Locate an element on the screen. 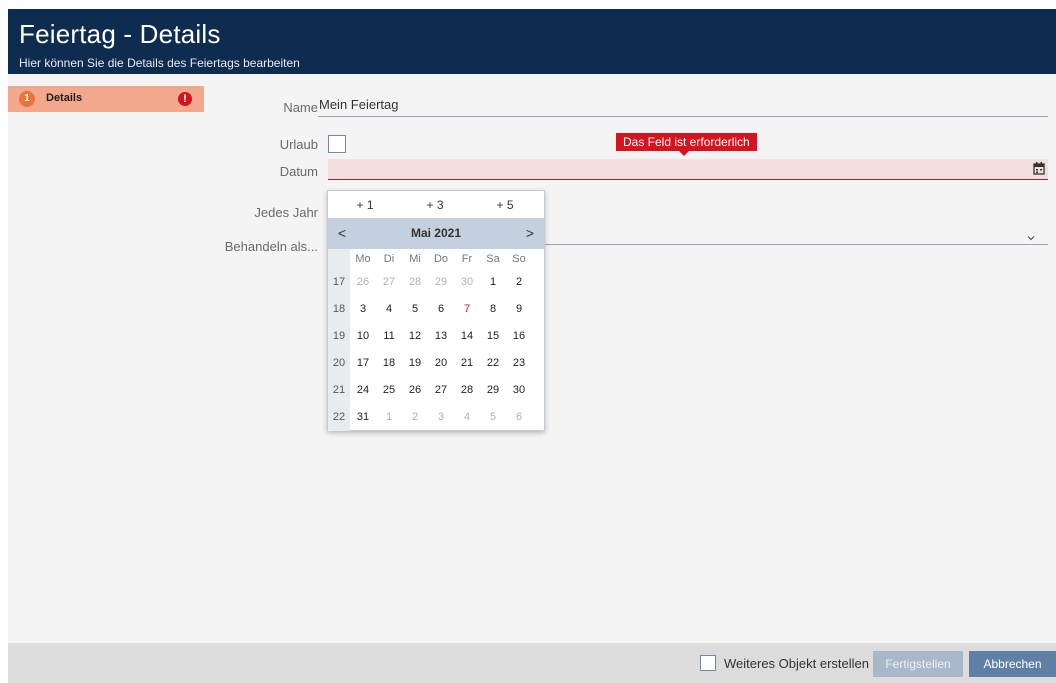 The width and height of the screenshot is (1056, 683). error-tooltip: Das Feld ist erforderlich is located at coordinates (686, 144).